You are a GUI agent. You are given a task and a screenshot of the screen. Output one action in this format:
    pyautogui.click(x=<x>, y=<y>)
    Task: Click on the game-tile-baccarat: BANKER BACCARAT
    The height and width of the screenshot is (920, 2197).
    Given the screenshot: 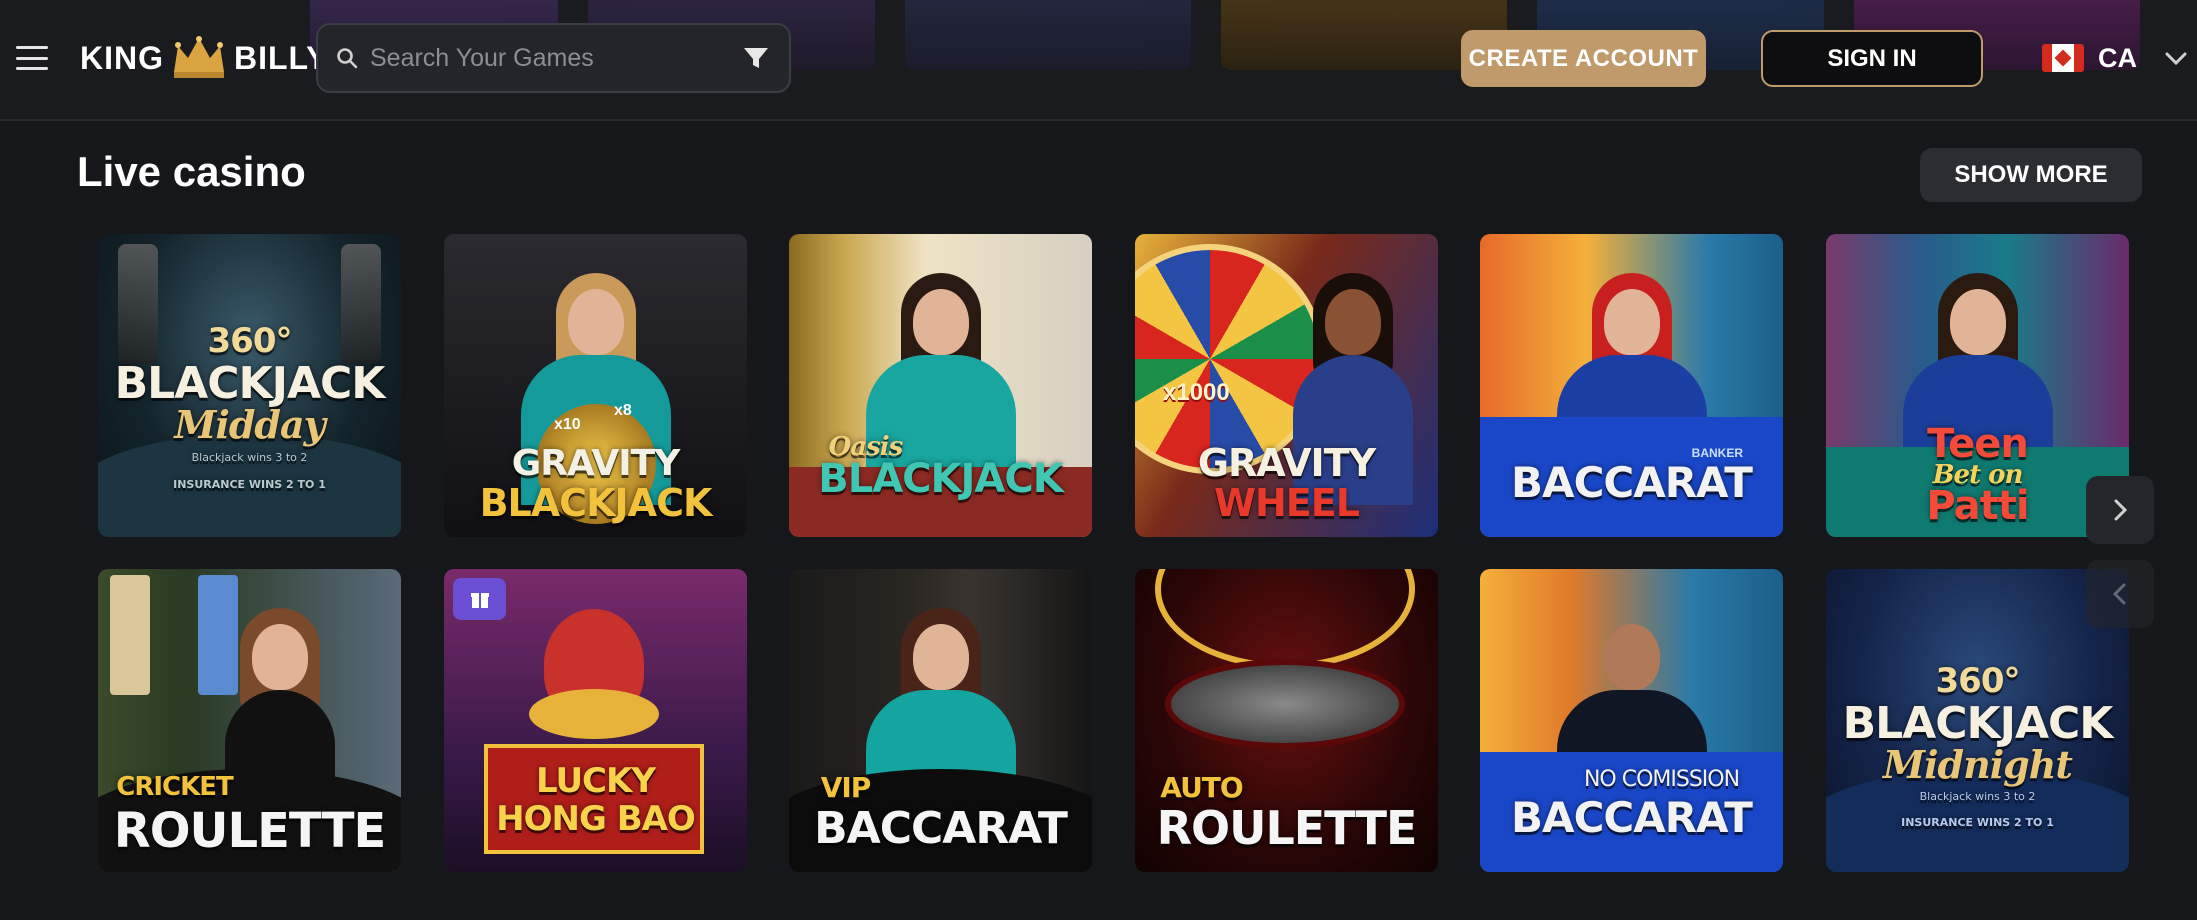 What is the action you would take?
    pyautogui.click(x=1631, y=385)
    